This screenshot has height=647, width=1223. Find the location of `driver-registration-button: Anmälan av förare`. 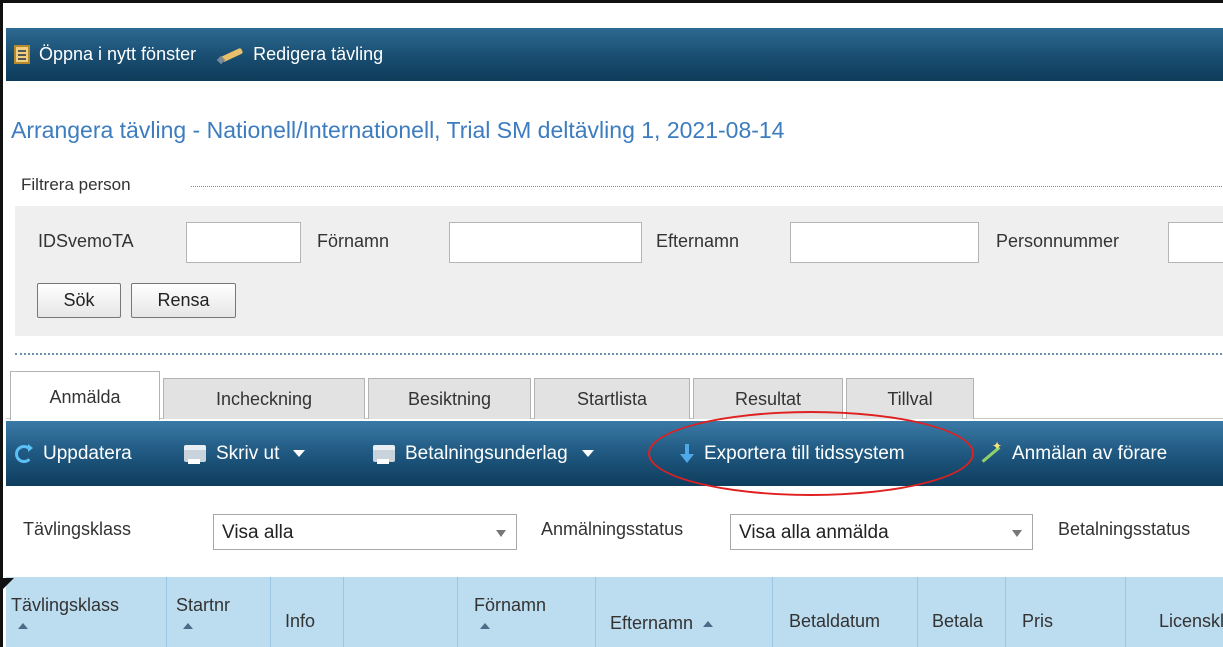

driver-registration-button: Anmälan av förare is located at coordinates (1072, 453).